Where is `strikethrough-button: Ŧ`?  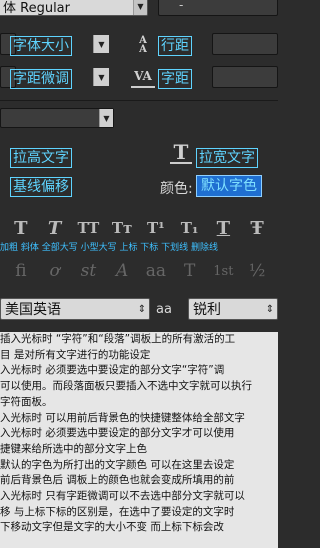 strikethrough-button: Ŧ is located at coordinates (257, 228).